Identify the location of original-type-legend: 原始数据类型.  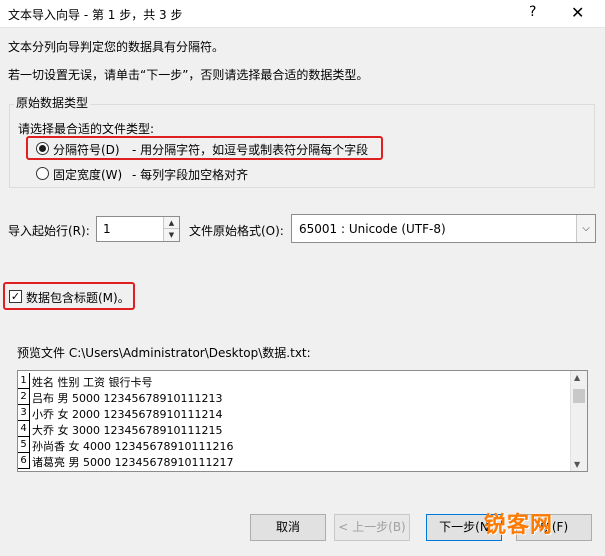
(52, 102).